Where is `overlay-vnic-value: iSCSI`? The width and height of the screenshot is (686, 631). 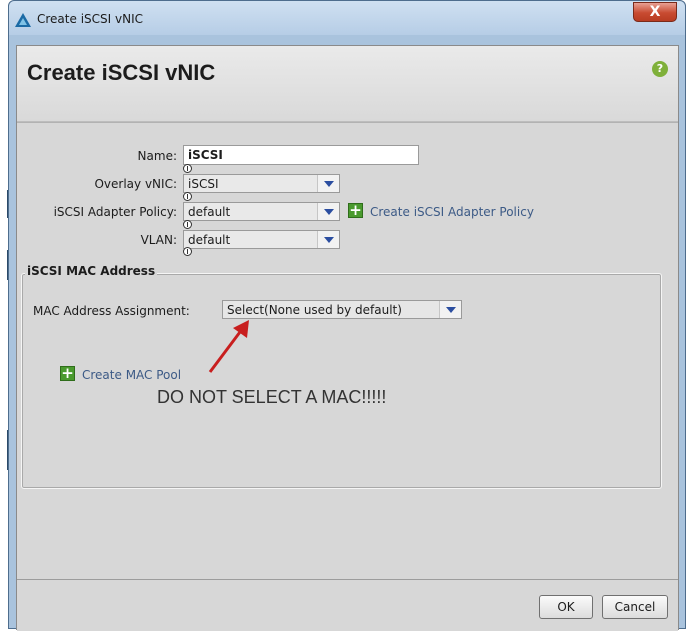 overlay-vnic-value: iSCSI is located at coordinates (203, 184).